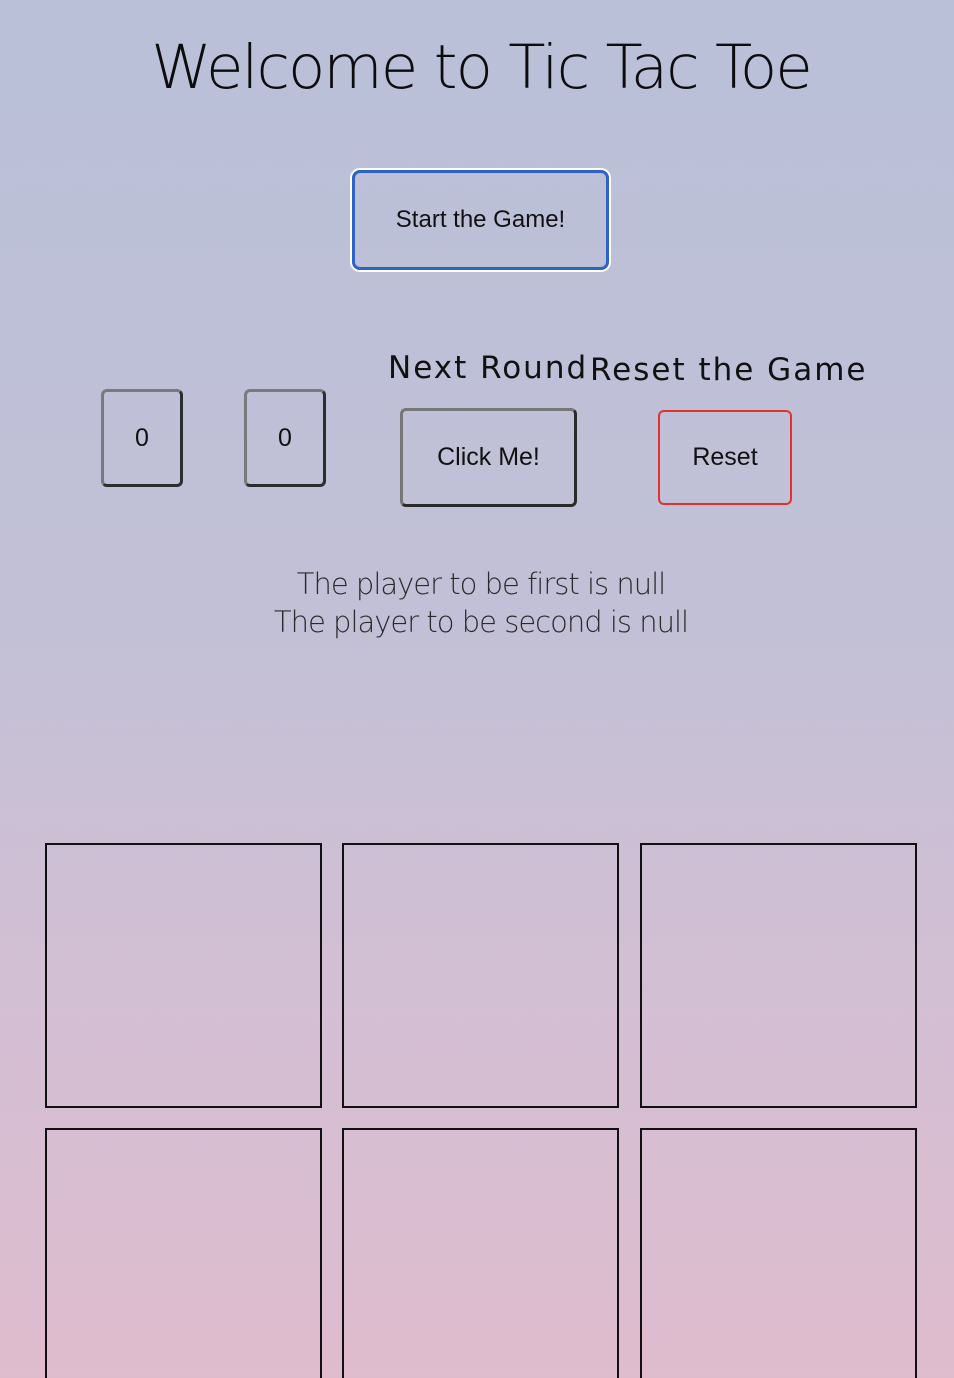 Image resolution: width=954 pixels, height=1378 pixels. What do you see at coordinates (488, 457) in the screenshot?
I see `next-round-button: Click Me!` at bounding box center [488, 457].